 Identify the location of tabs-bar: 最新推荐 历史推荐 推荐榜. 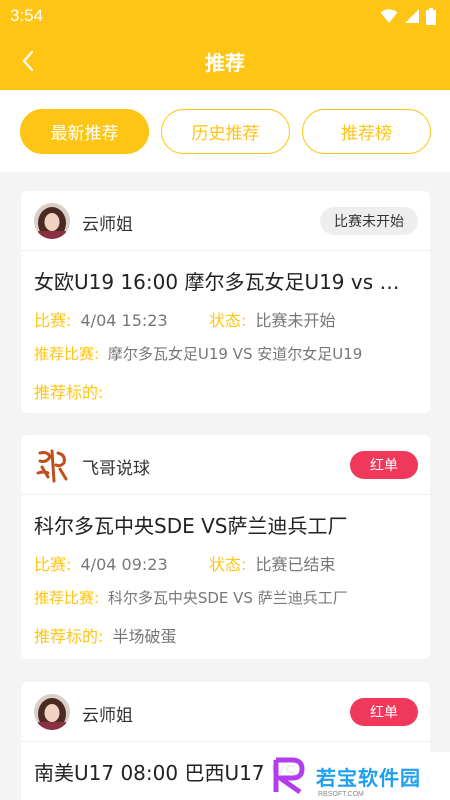
(225, 131).